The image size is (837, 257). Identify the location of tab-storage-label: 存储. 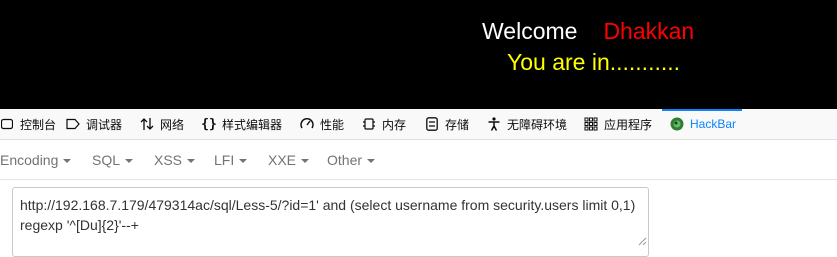
(457, 124).